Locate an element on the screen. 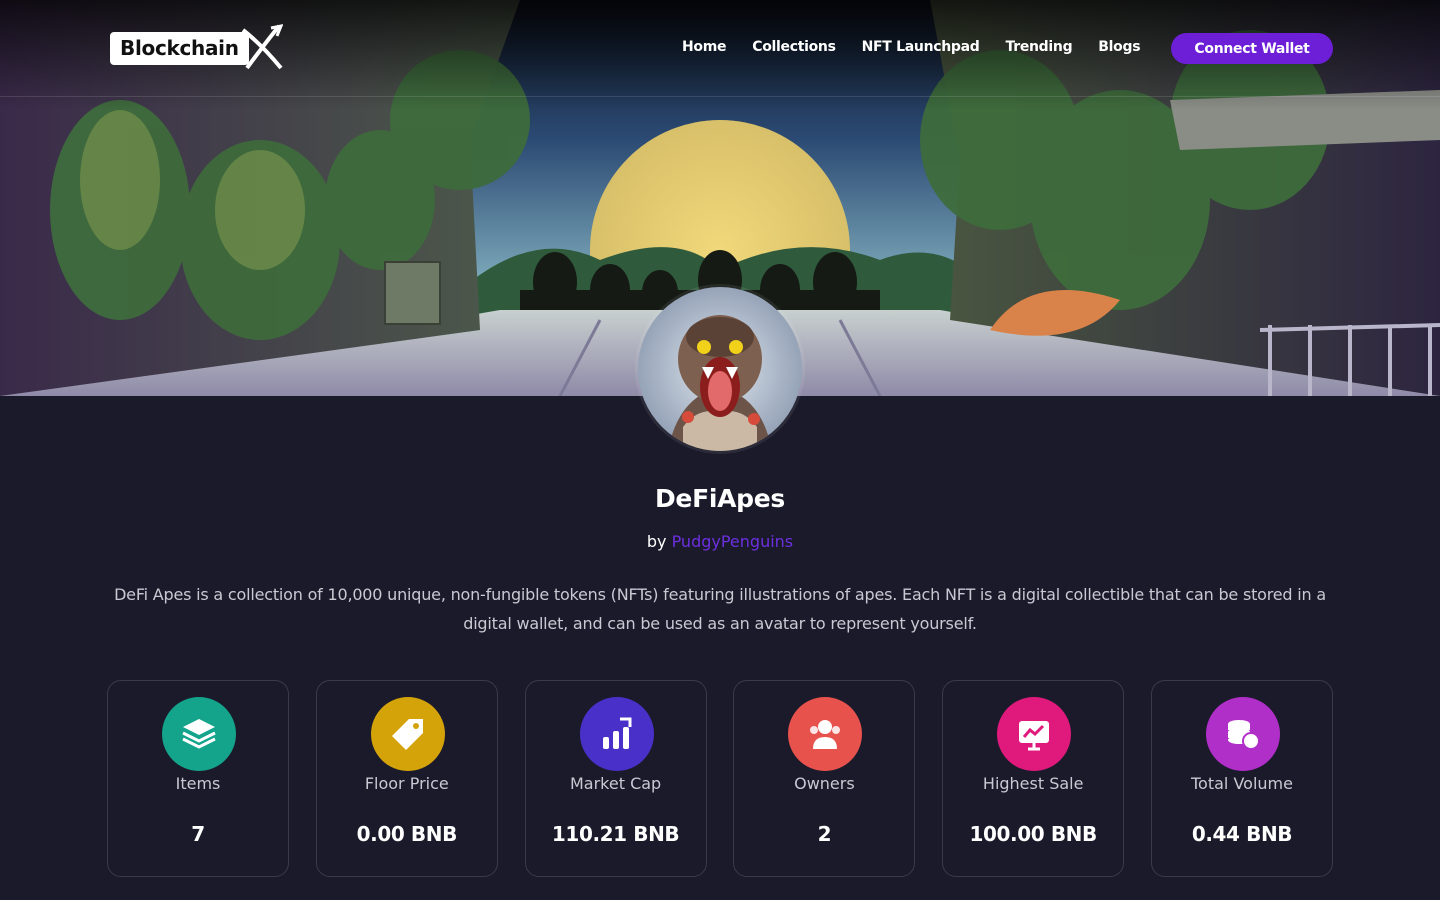  nav-home: Home is located at coordinates (704, 47).